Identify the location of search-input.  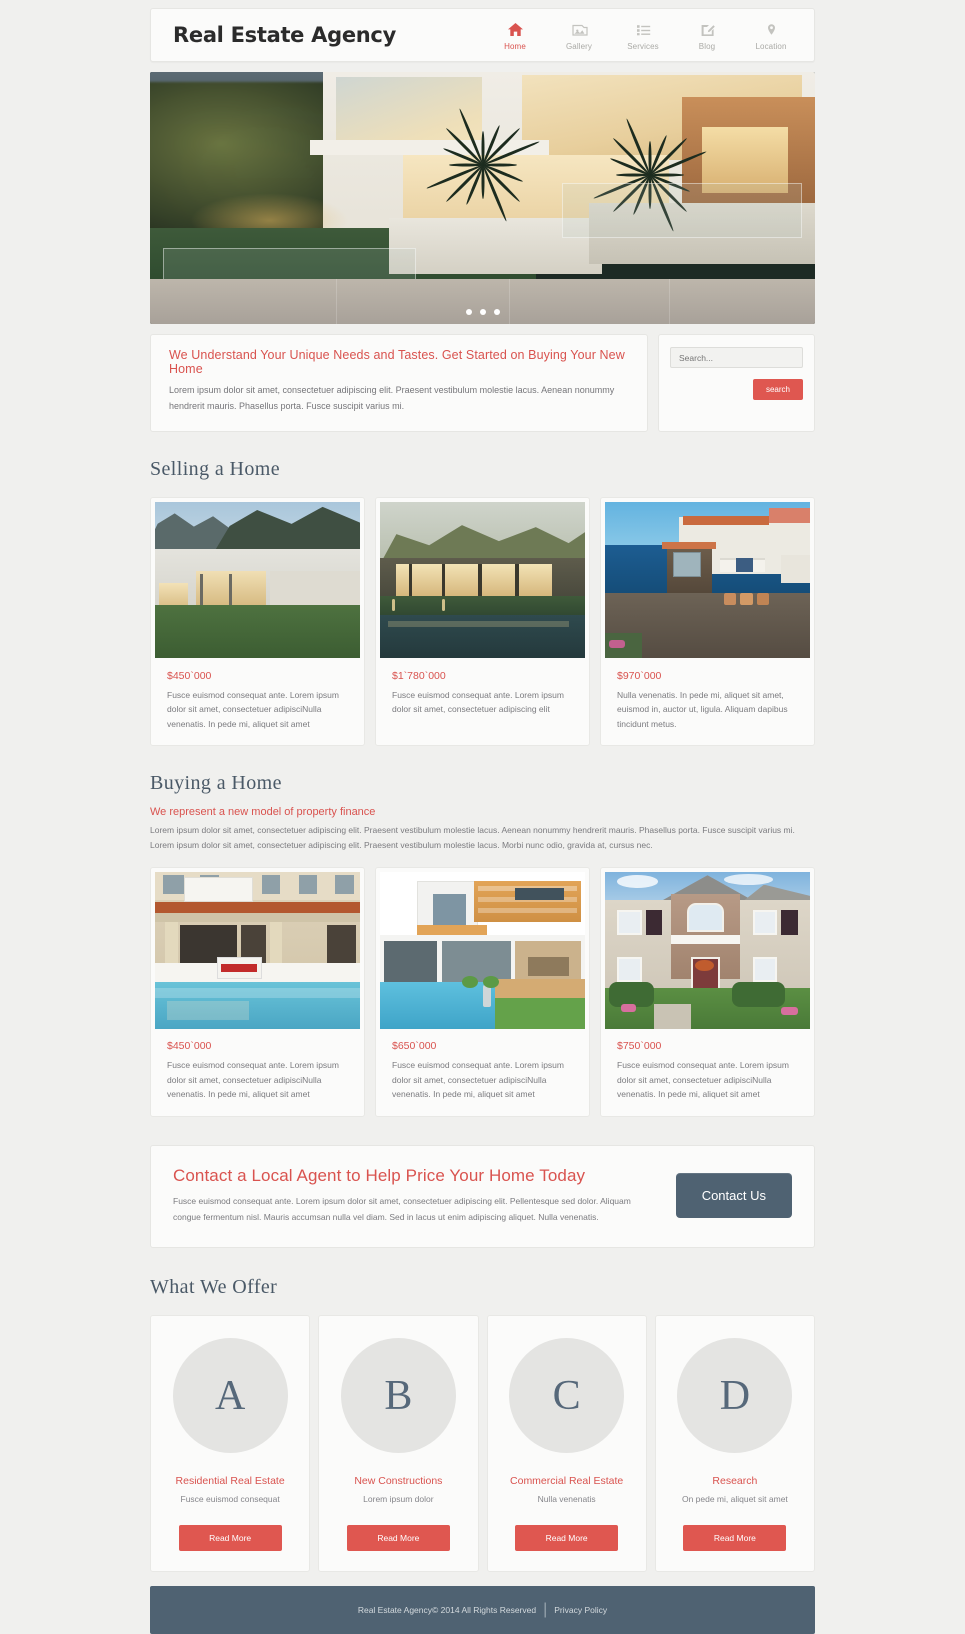
(736, 357).